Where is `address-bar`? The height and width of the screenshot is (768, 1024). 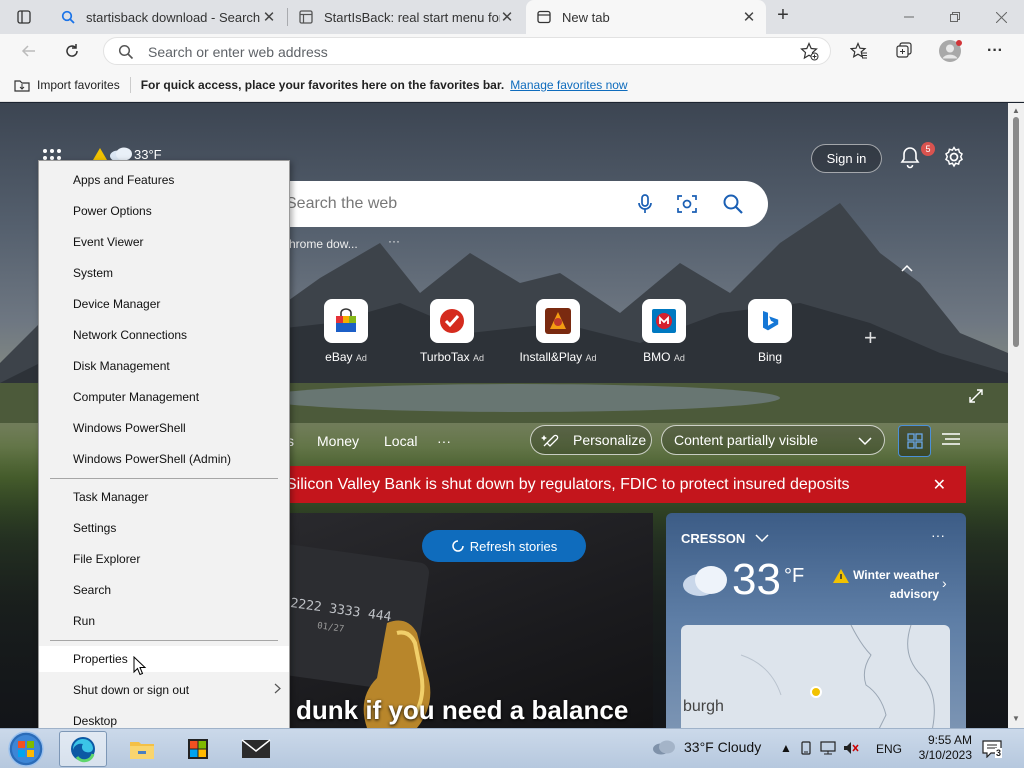 address-bar is located at coordinates (467, 51).